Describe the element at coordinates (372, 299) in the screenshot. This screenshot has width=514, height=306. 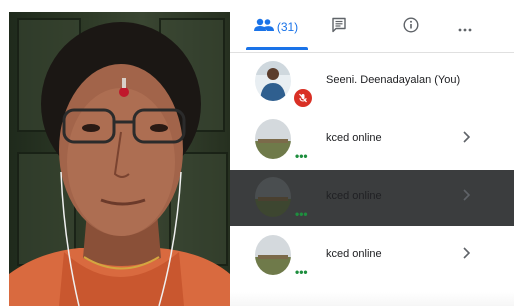
I see `list-bottom-fade` at that location.